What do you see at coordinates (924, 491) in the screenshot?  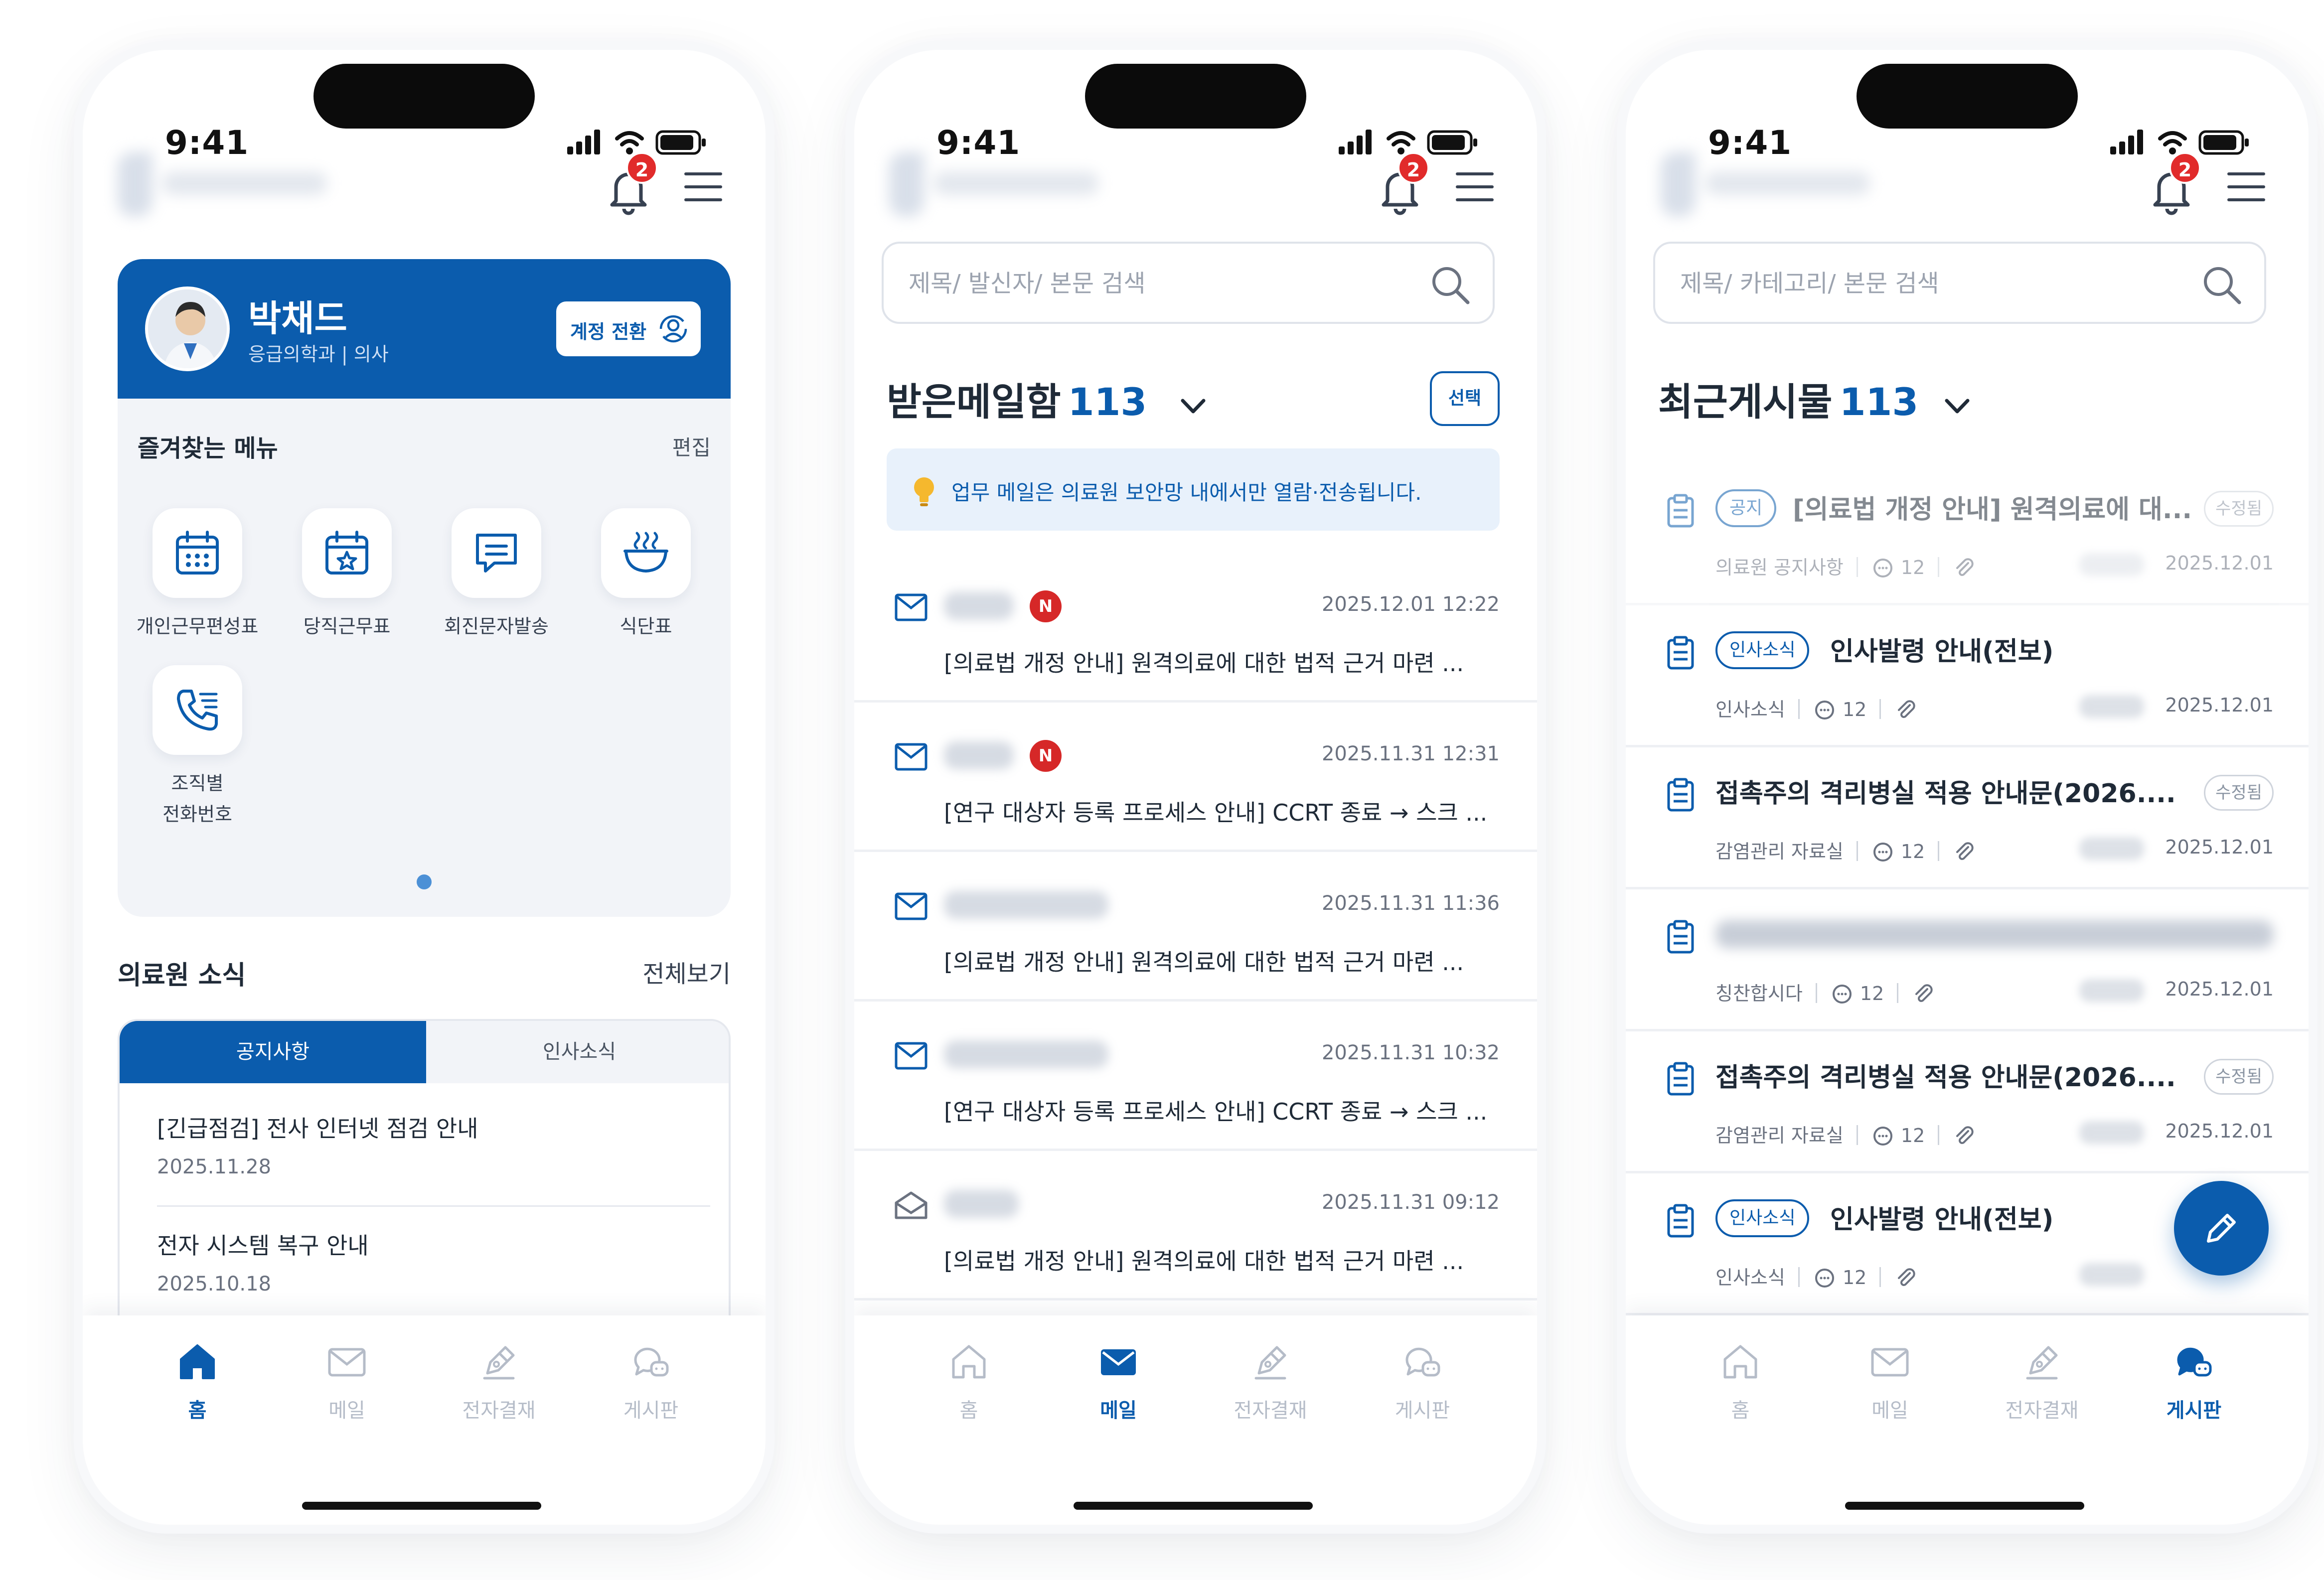 I see `lightbulb-icon` at bounding box center [924, 491].